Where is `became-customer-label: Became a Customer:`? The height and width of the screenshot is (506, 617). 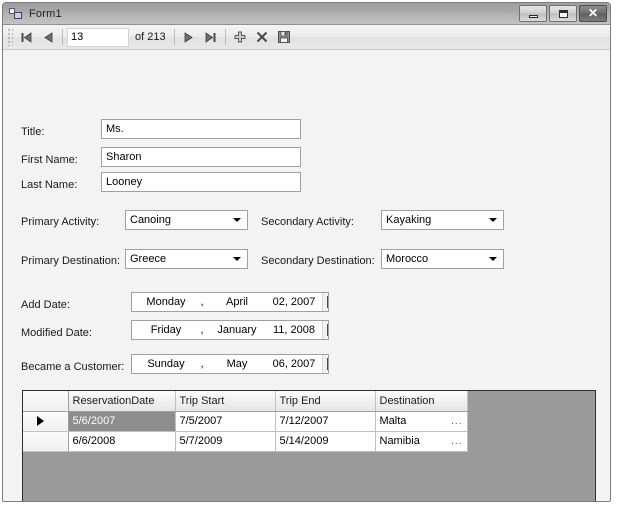 became-customer-label: Became a Customer: is located at coordinates (73, 367).